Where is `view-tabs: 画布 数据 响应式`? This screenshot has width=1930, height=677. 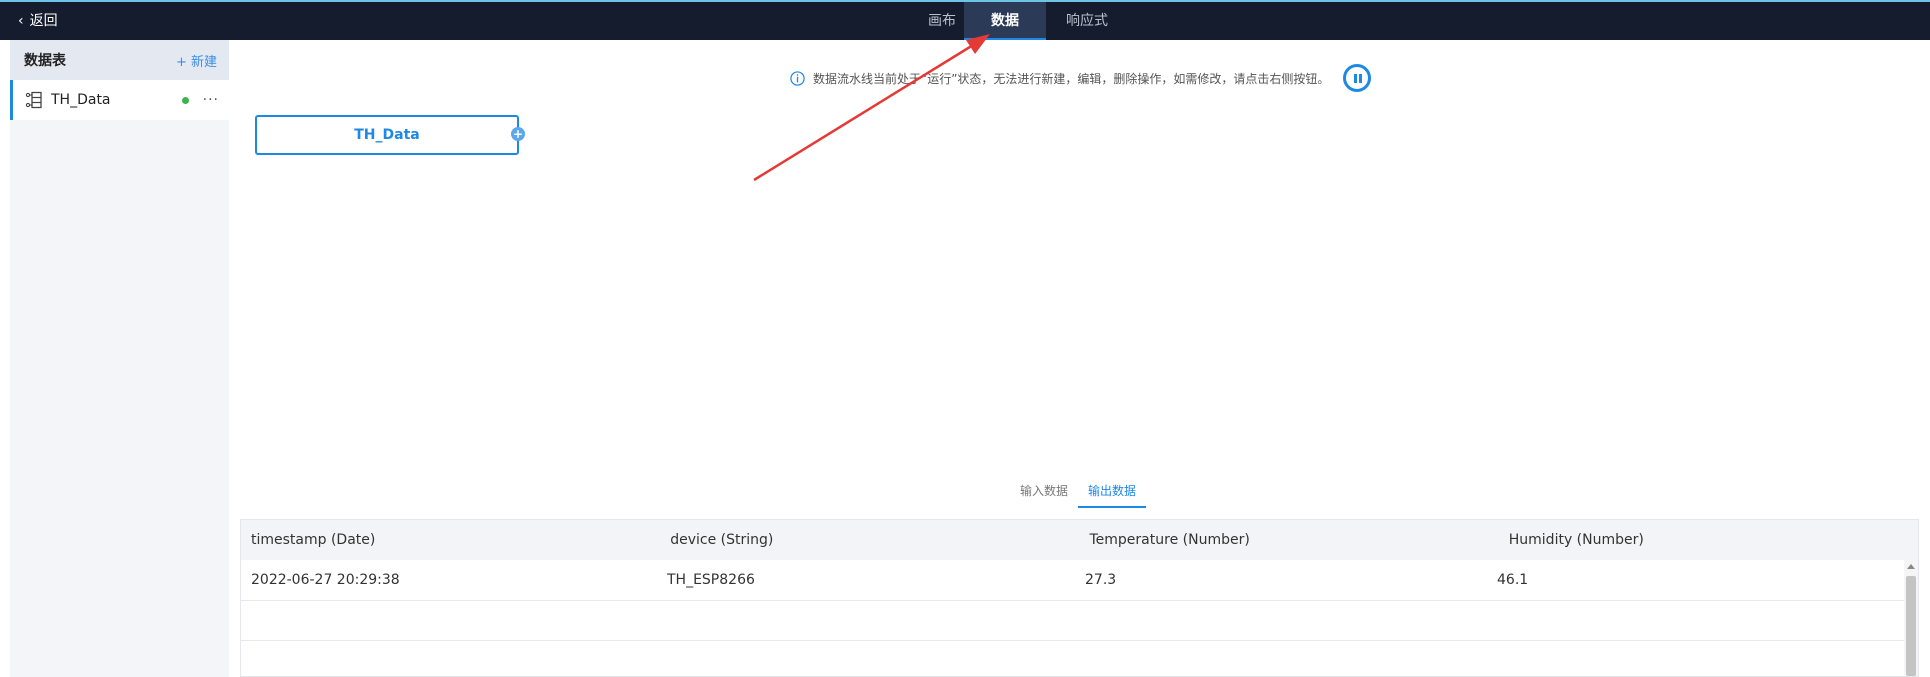
view-tabs: 画布 数据 响应式 is located at coordinates (965, 21).